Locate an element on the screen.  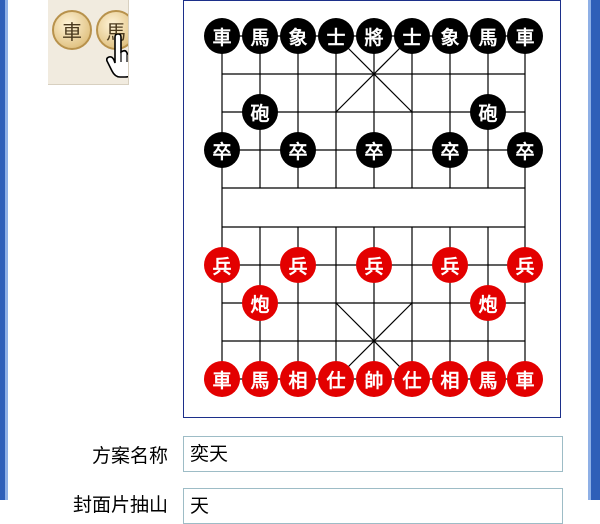
preview-piece-chariot: 車 is located at coordinates (72, 30).